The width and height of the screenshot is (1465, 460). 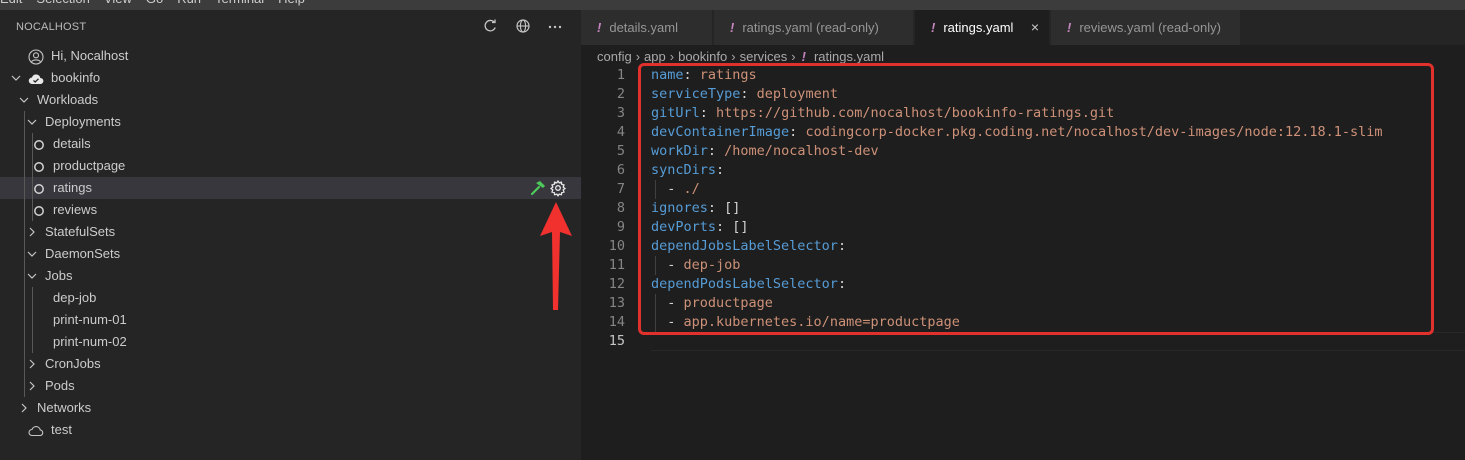 What do you see at coordinates (62, 3) in the screenshot?
I see `menu-item: Selection` at bounding box center [62, 3].